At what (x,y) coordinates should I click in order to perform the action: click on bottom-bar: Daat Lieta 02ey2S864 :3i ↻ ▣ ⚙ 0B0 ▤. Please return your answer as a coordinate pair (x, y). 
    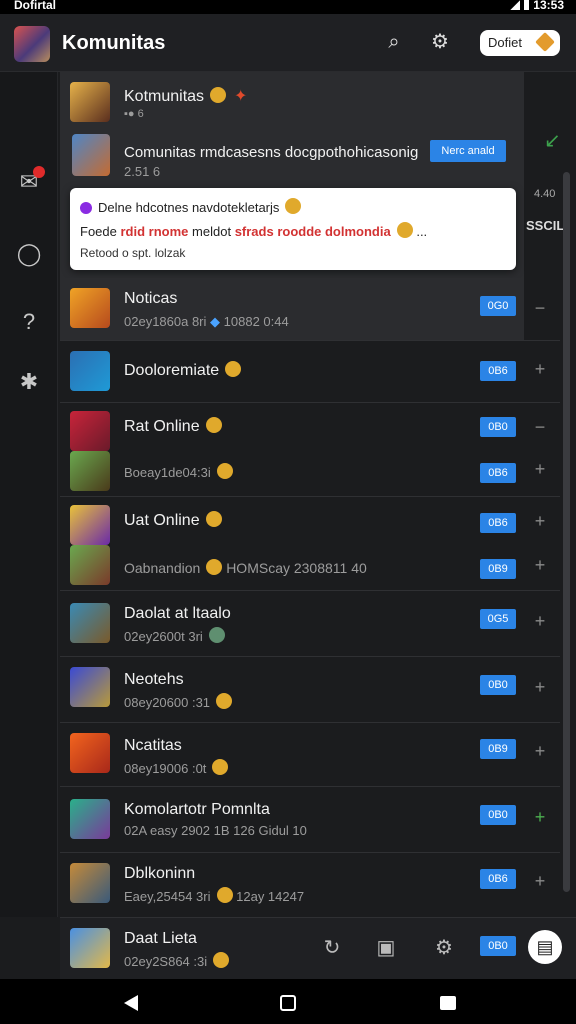
    Looking at the image, I should click on (318, 948).